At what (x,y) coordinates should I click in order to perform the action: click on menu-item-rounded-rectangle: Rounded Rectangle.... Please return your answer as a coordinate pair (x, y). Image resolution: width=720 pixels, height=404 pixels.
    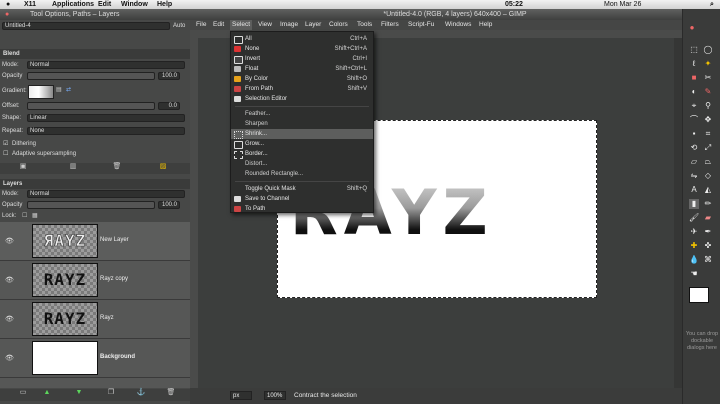
    Looking at the image, I should click on (302, 174).